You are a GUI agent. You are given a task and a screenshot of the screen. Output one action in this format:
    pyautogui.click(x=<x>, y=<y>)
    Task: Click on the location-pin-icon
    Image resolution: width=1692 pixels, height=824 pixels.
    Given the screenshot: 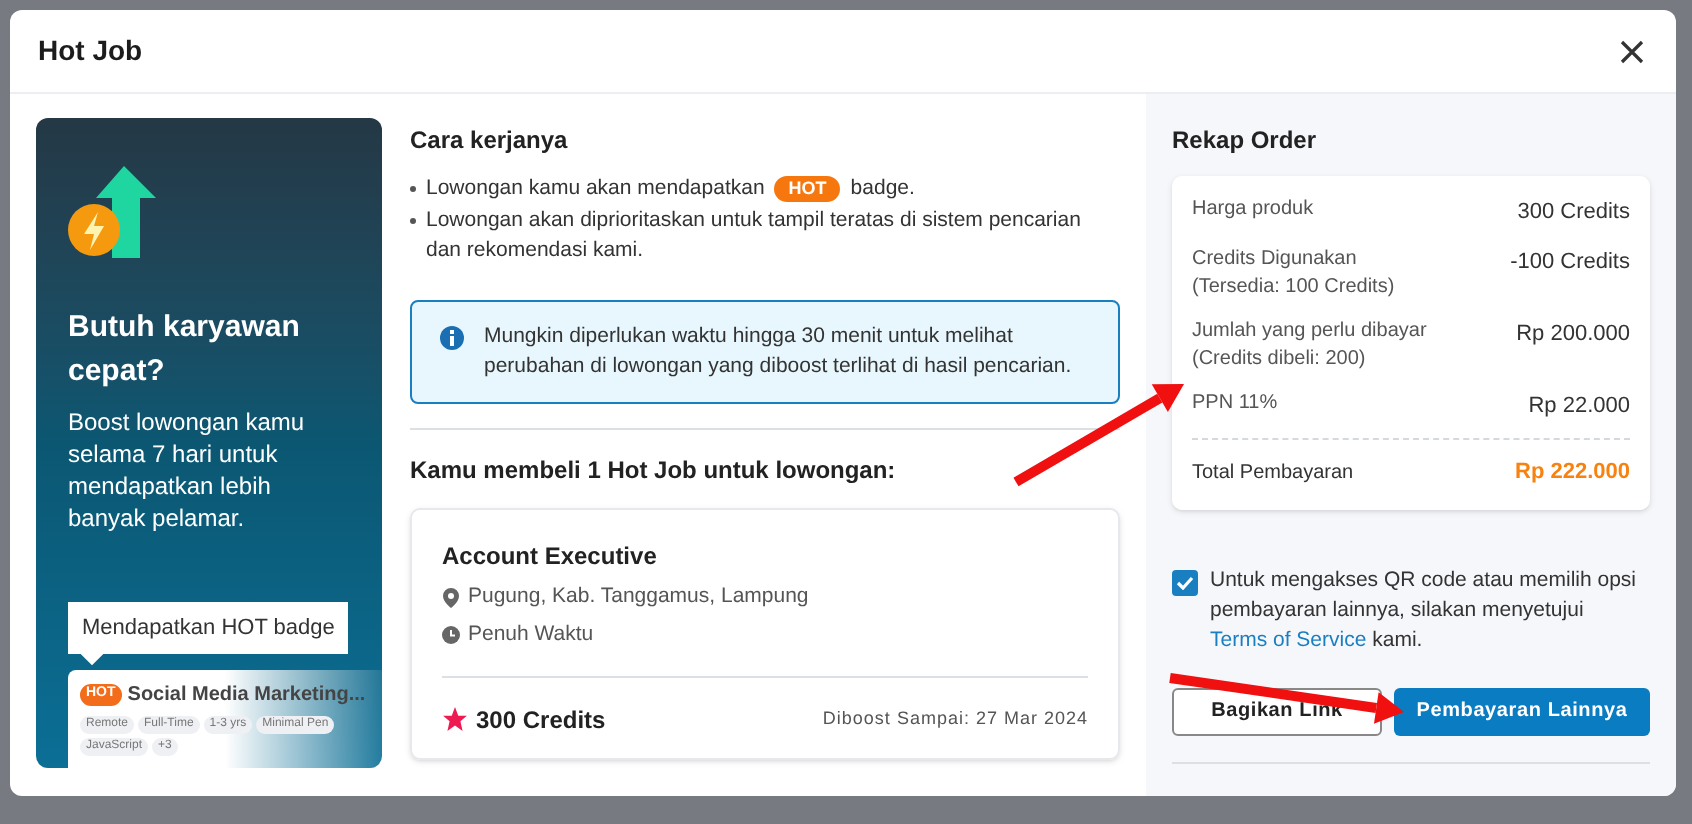 What is the action you would take?
    pyautogui.click(x=451, y=597)
    